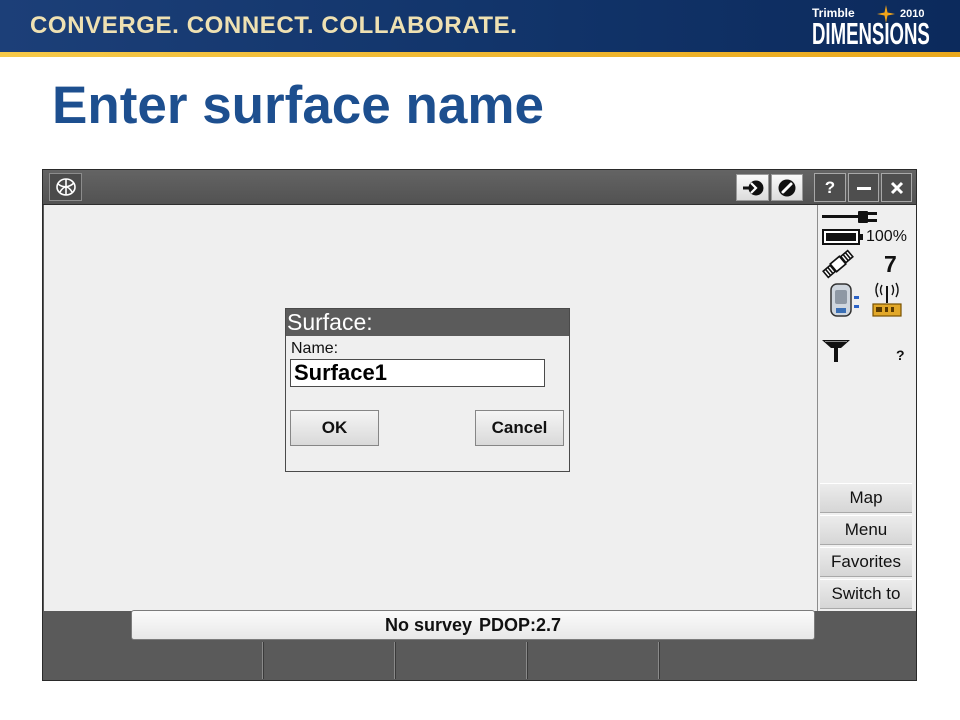 Image resolution: width=960 pixels, height=720 pixels. I want to click on battery-status: 100%, so click(868, 237).